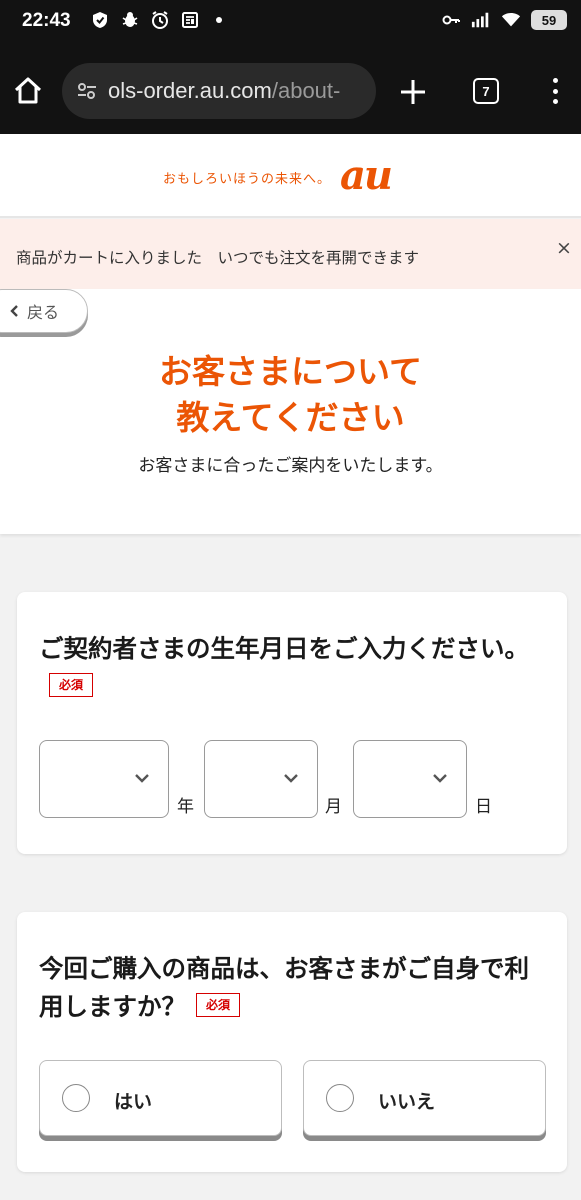  I want to click on browser-toolbar: ols-order.au.com/about- 7, so click(290, 89).